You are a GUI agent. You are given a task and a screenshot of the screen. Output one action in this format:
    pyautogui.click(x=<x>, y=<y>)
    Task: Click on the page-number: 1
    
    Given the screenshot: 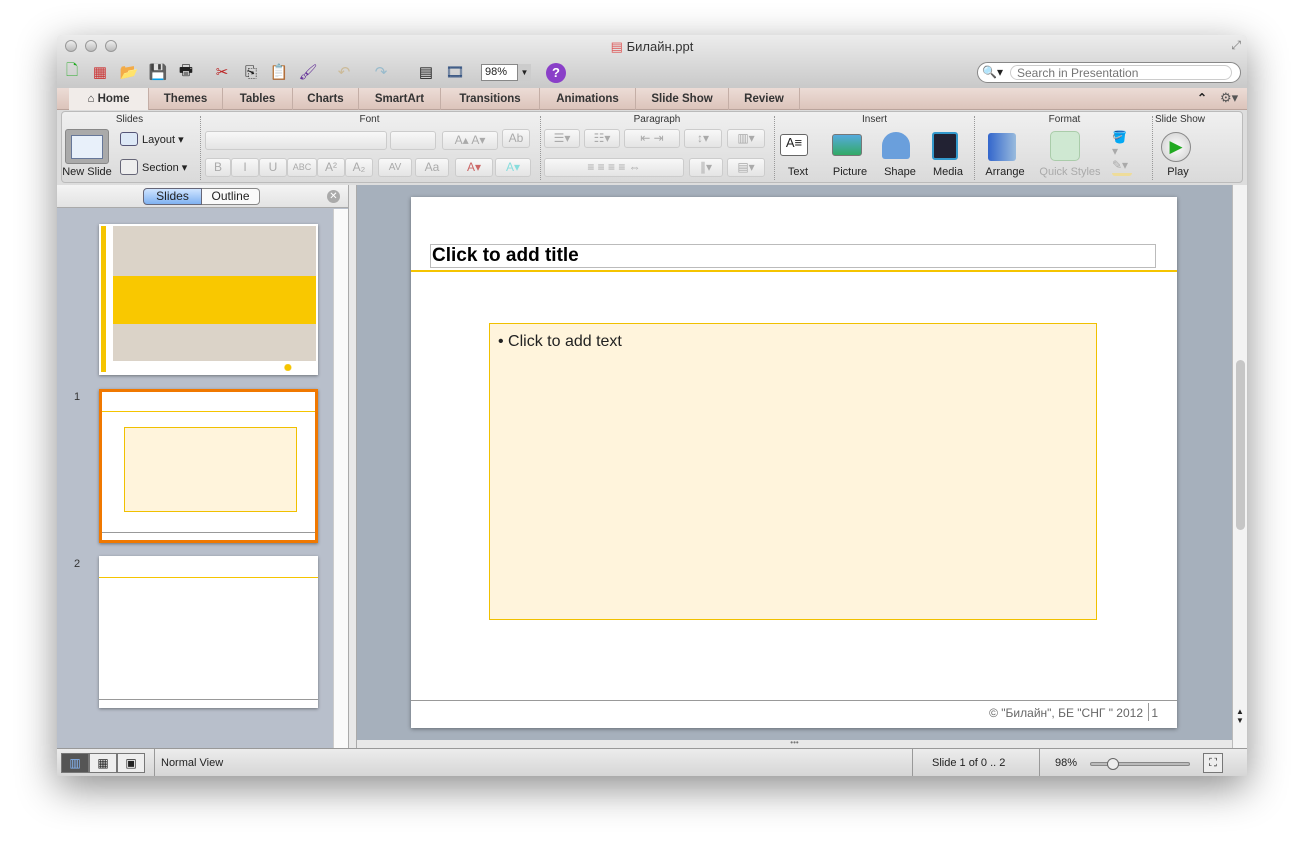 What is the action you would take?
    pyautogui.click(x=1154, y=713)
    